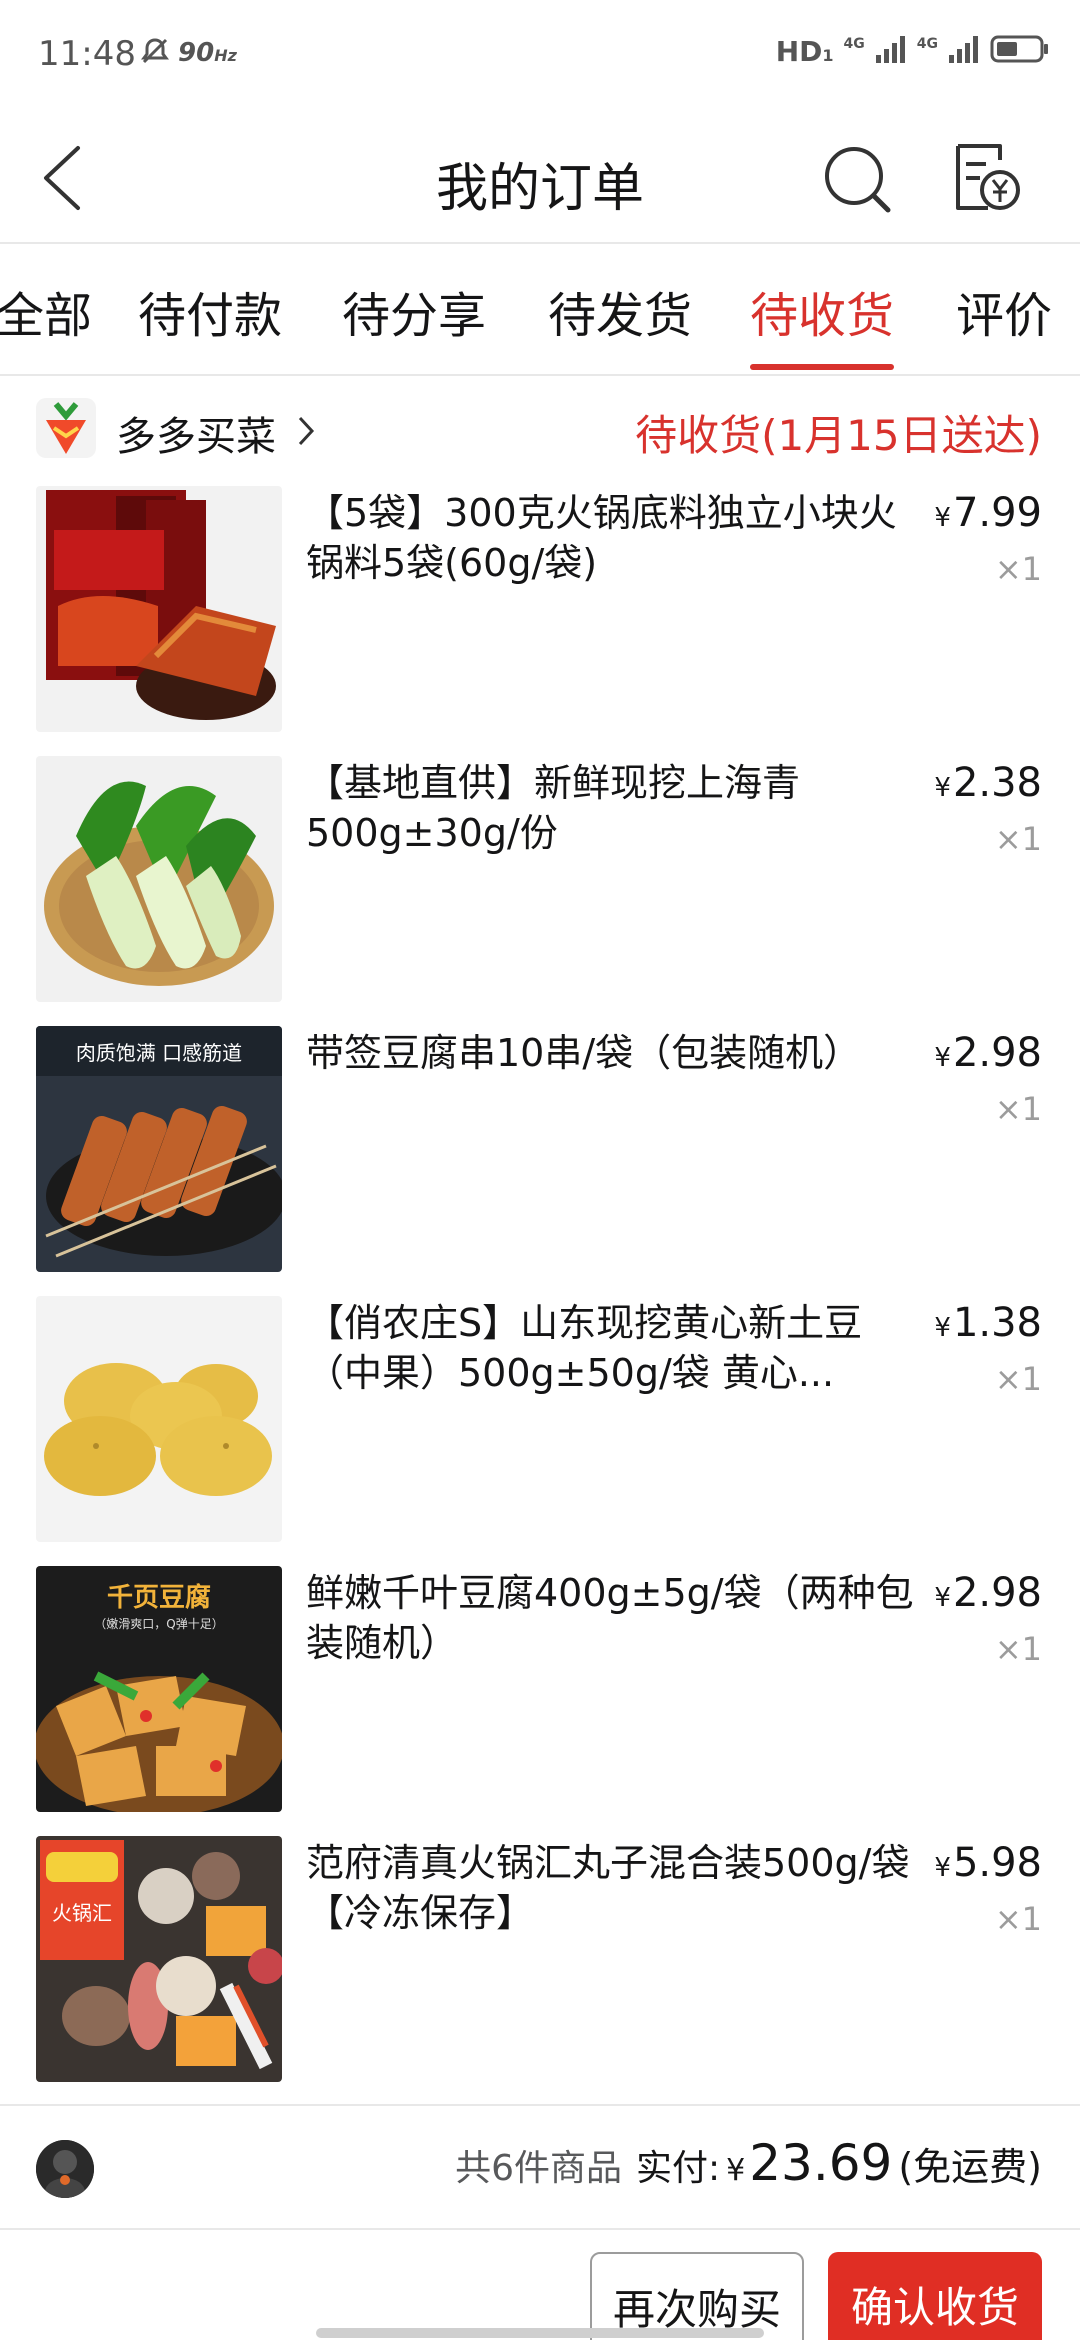 This screenshot has width=1080, height=2340. What do you see at coordinates (821, 2163) in the screenshot?
I see `paid-amount: 23.69` at bounding box center [821, 2163].